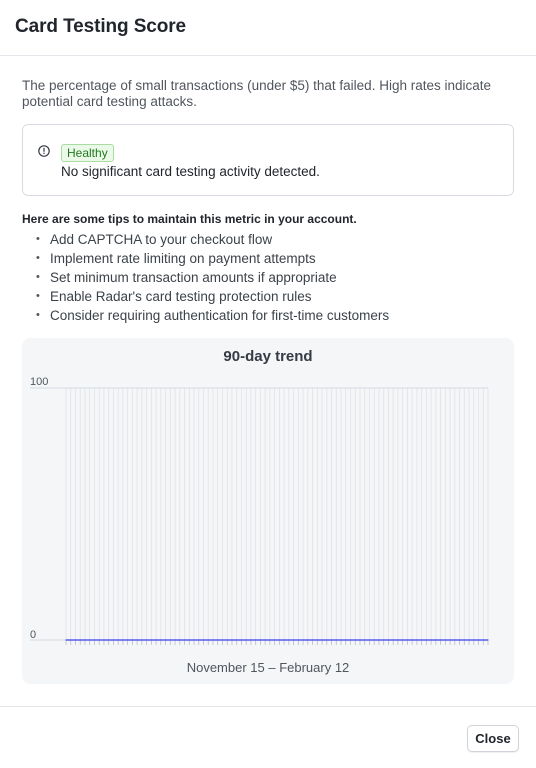 The image size is (536, 768). I want to click on chart-series, so click(277, 640).